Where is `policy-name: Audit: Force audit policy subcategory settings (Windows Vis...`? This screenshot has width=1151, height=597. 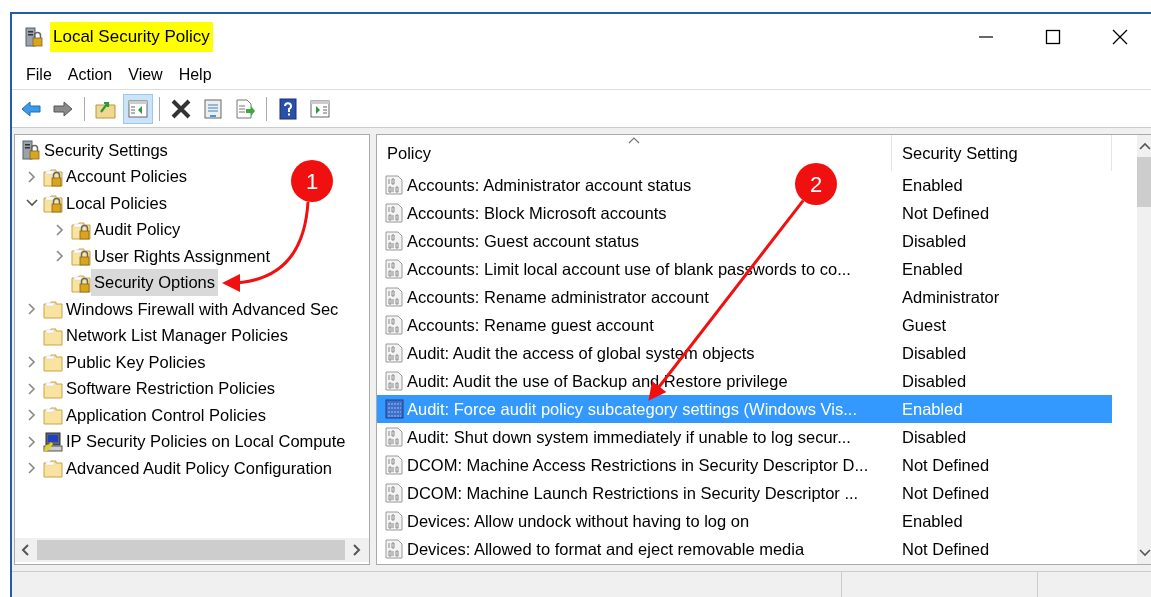
policy-name: Audit: Force audit policy subcategory settings (Windows Vis... is located at coordinates (632, 409).